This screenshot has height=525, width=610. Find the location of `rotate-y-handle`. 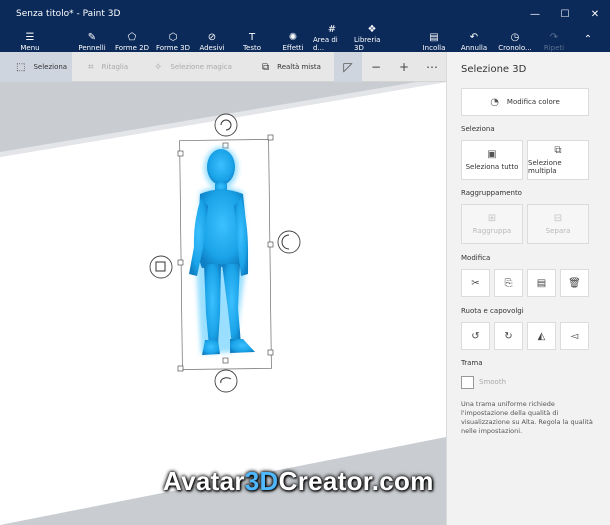

rotate-y-handle is located at coordinates (289, 242).